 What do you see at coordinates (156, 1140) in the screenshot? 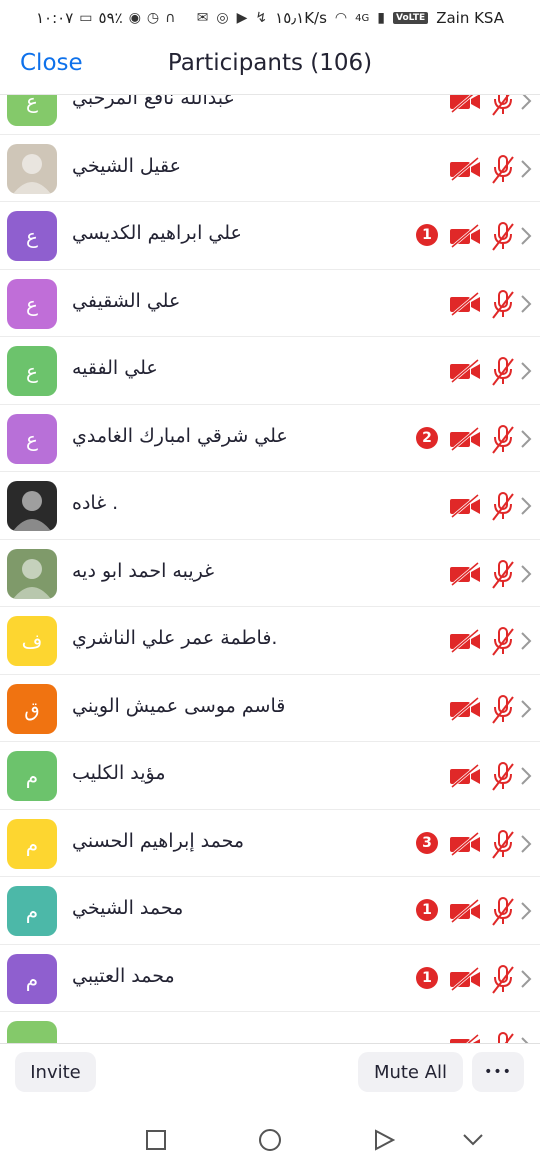
I see `recents-icon` at bounding box center [156, 1140].